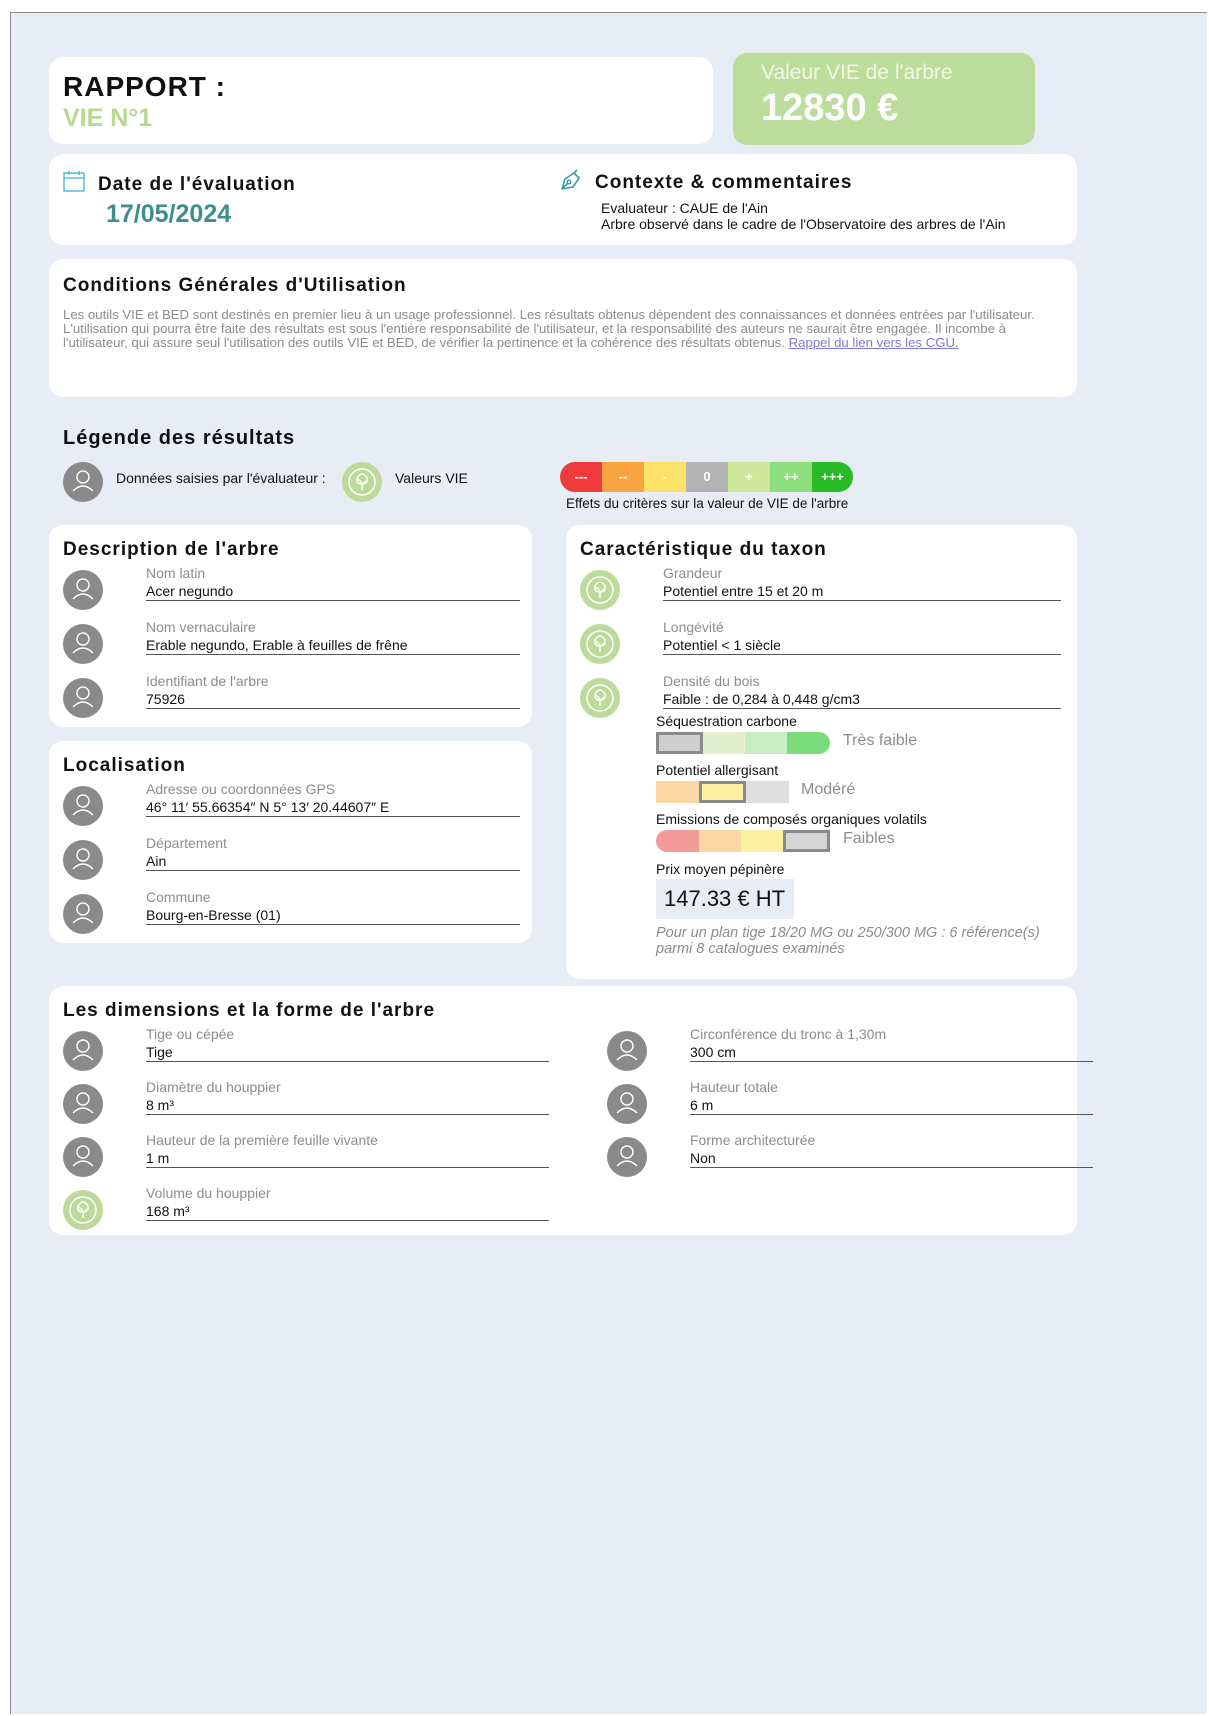 The image size is (1209, 1716). I want to click on carbon-label: Séquestration carbone, so click(726, 721).